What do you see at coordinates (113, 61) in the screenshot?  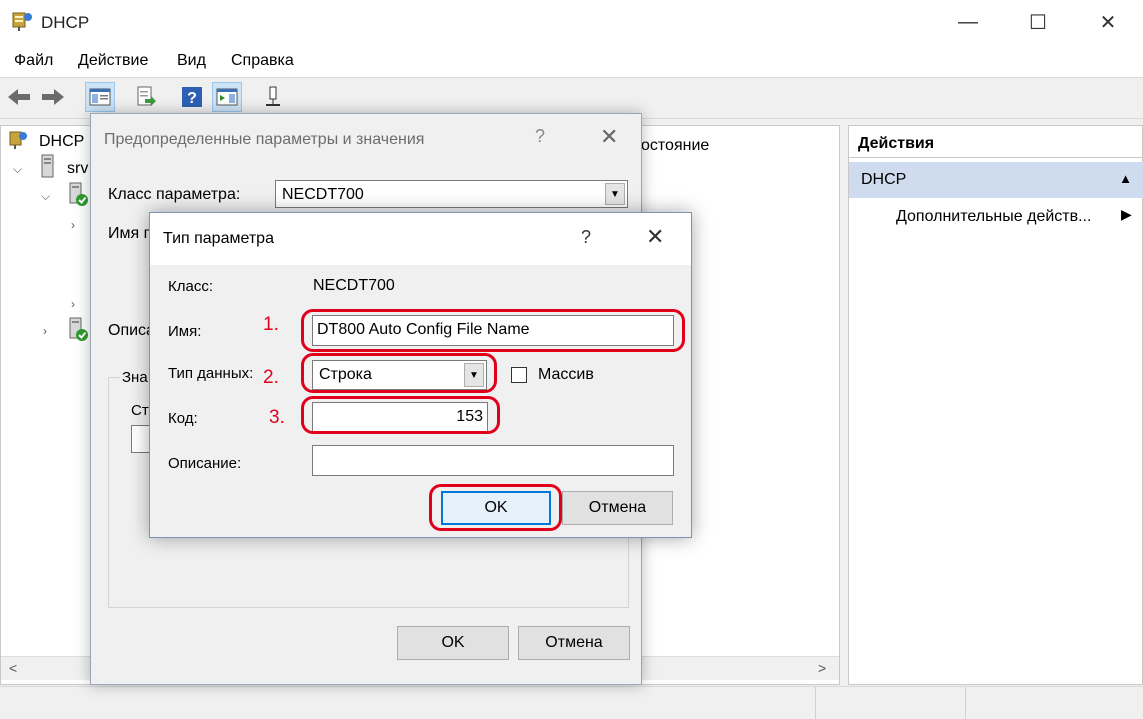 I see `menu-action: Действие` at bounding box center [113, 61].